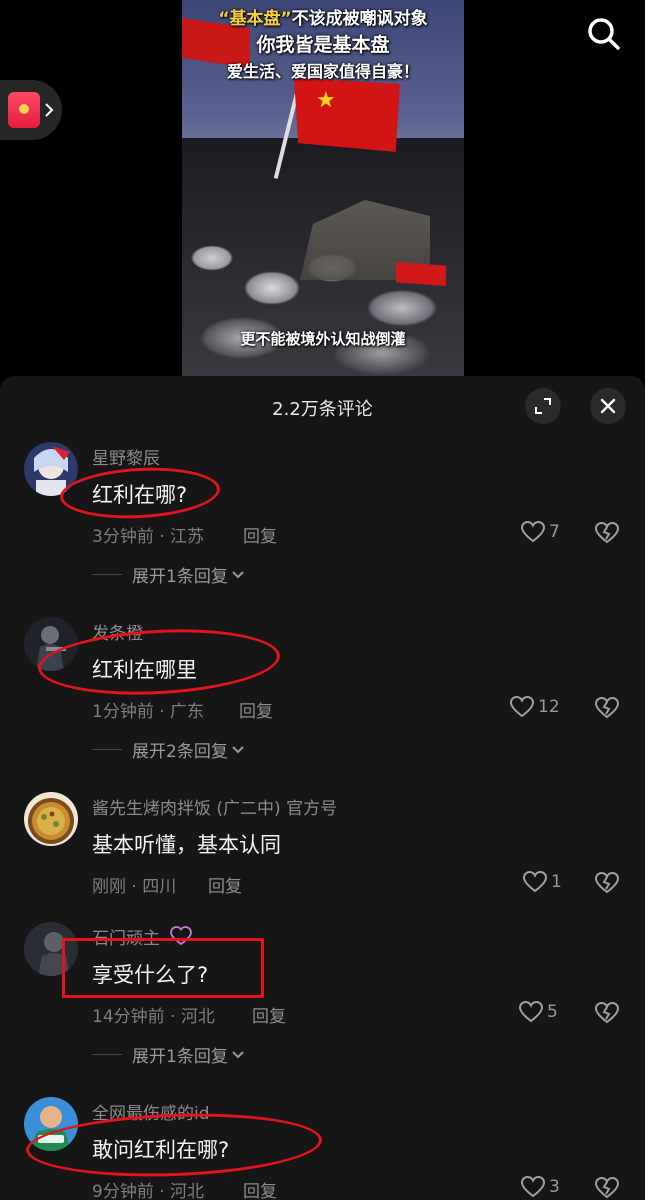  I want to click on comment-username: 星野黎辰, so click(126, 456).